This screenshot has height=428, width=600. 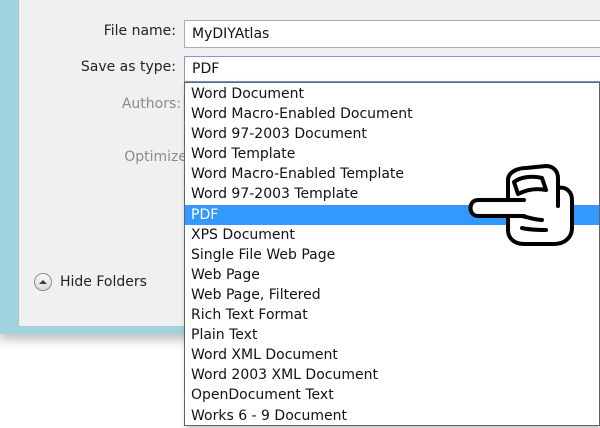 What do you see at coordinates (392, 275) in the screenshot?
I see `file-type-option: Web Page` at bounding box center [392, 275].